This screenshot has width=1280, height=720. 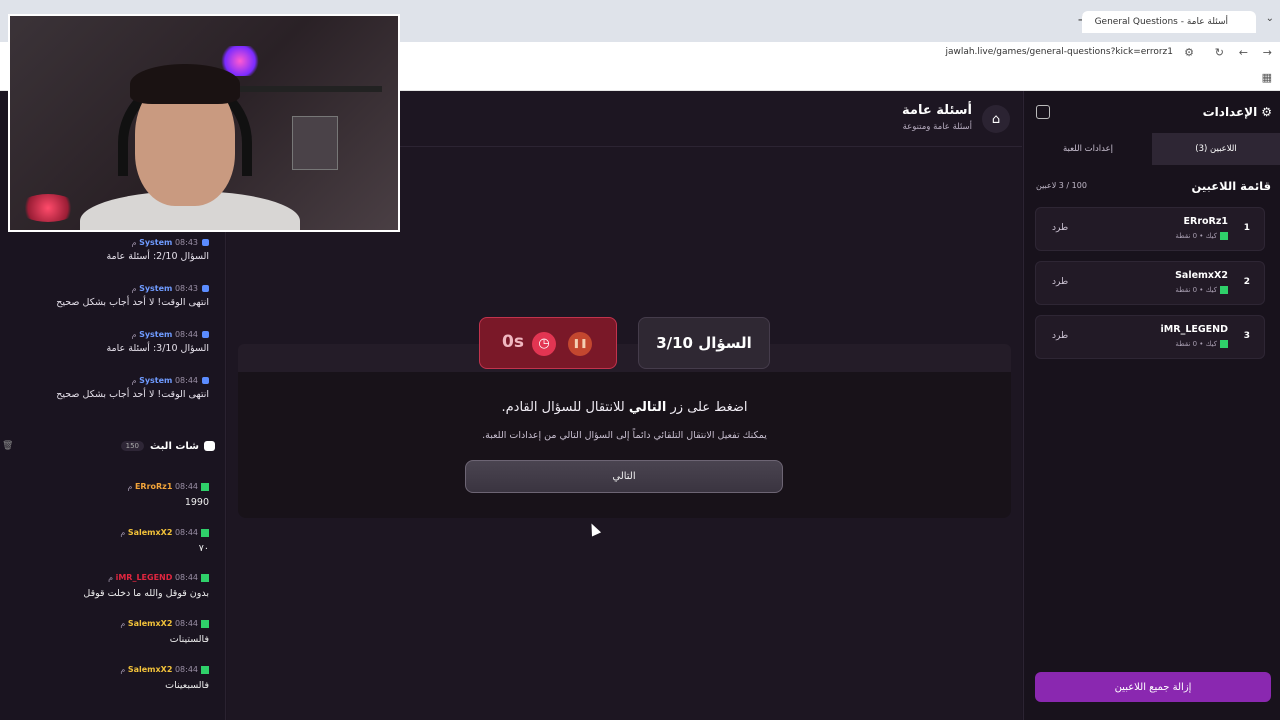 What do you see at coordinates (174, 446) in the screenshot?
I see `stream-chat-title: شات البث` at bounding box center [174, 446].